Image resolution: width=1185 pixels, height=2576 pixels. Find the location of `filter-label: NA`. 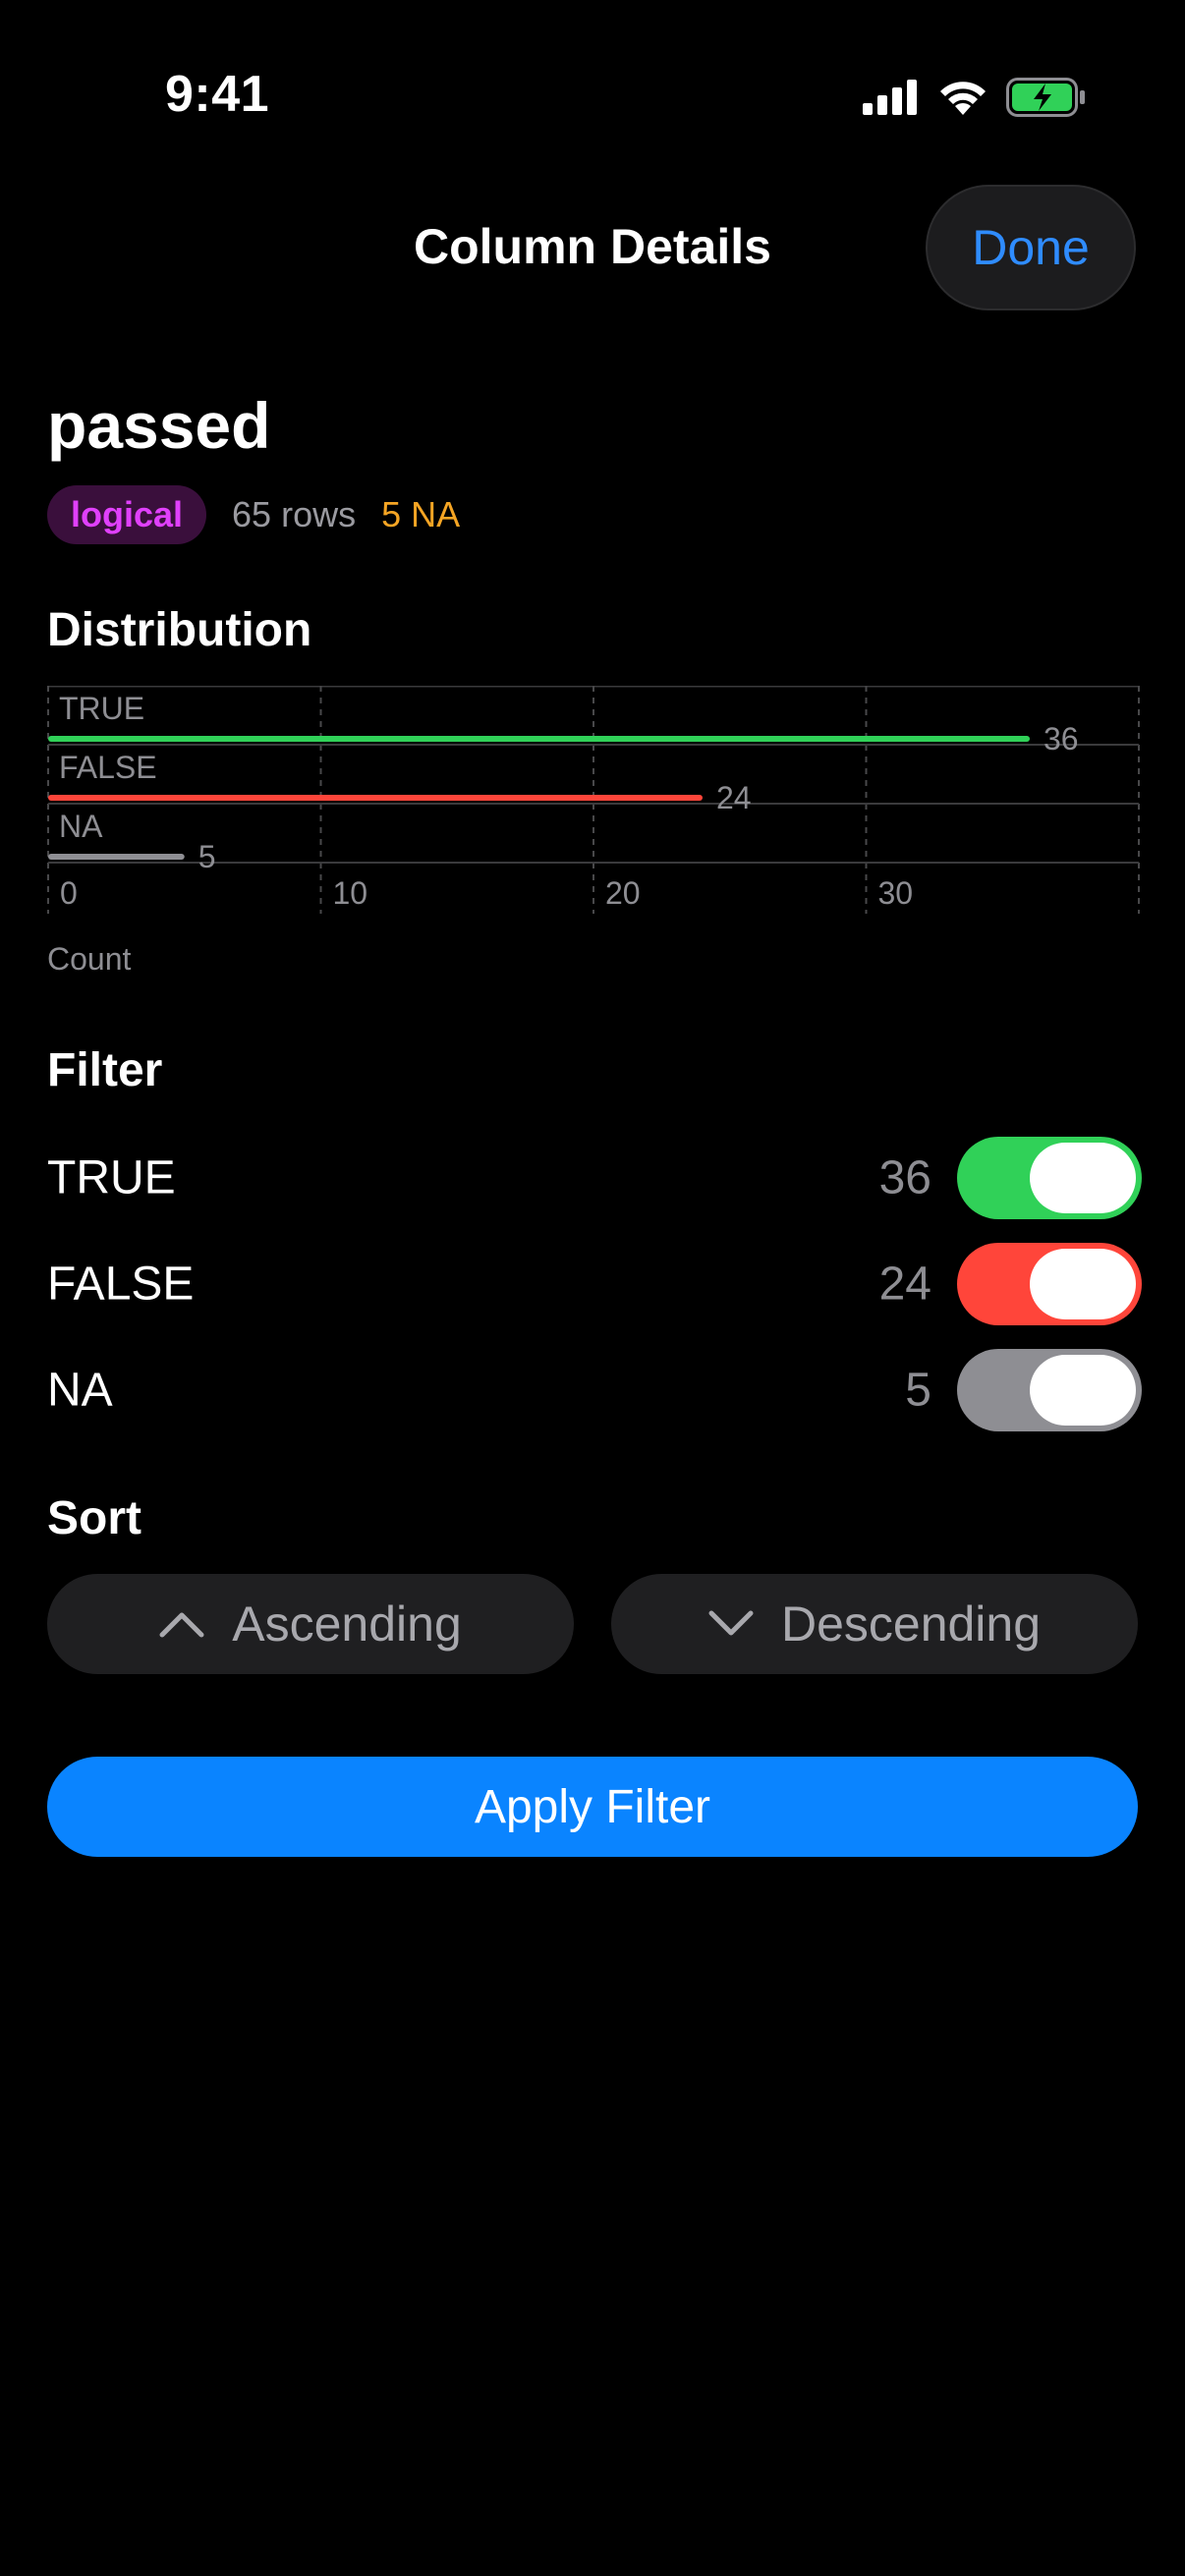

filter-label: NA is located at coordinates (80, 1390).